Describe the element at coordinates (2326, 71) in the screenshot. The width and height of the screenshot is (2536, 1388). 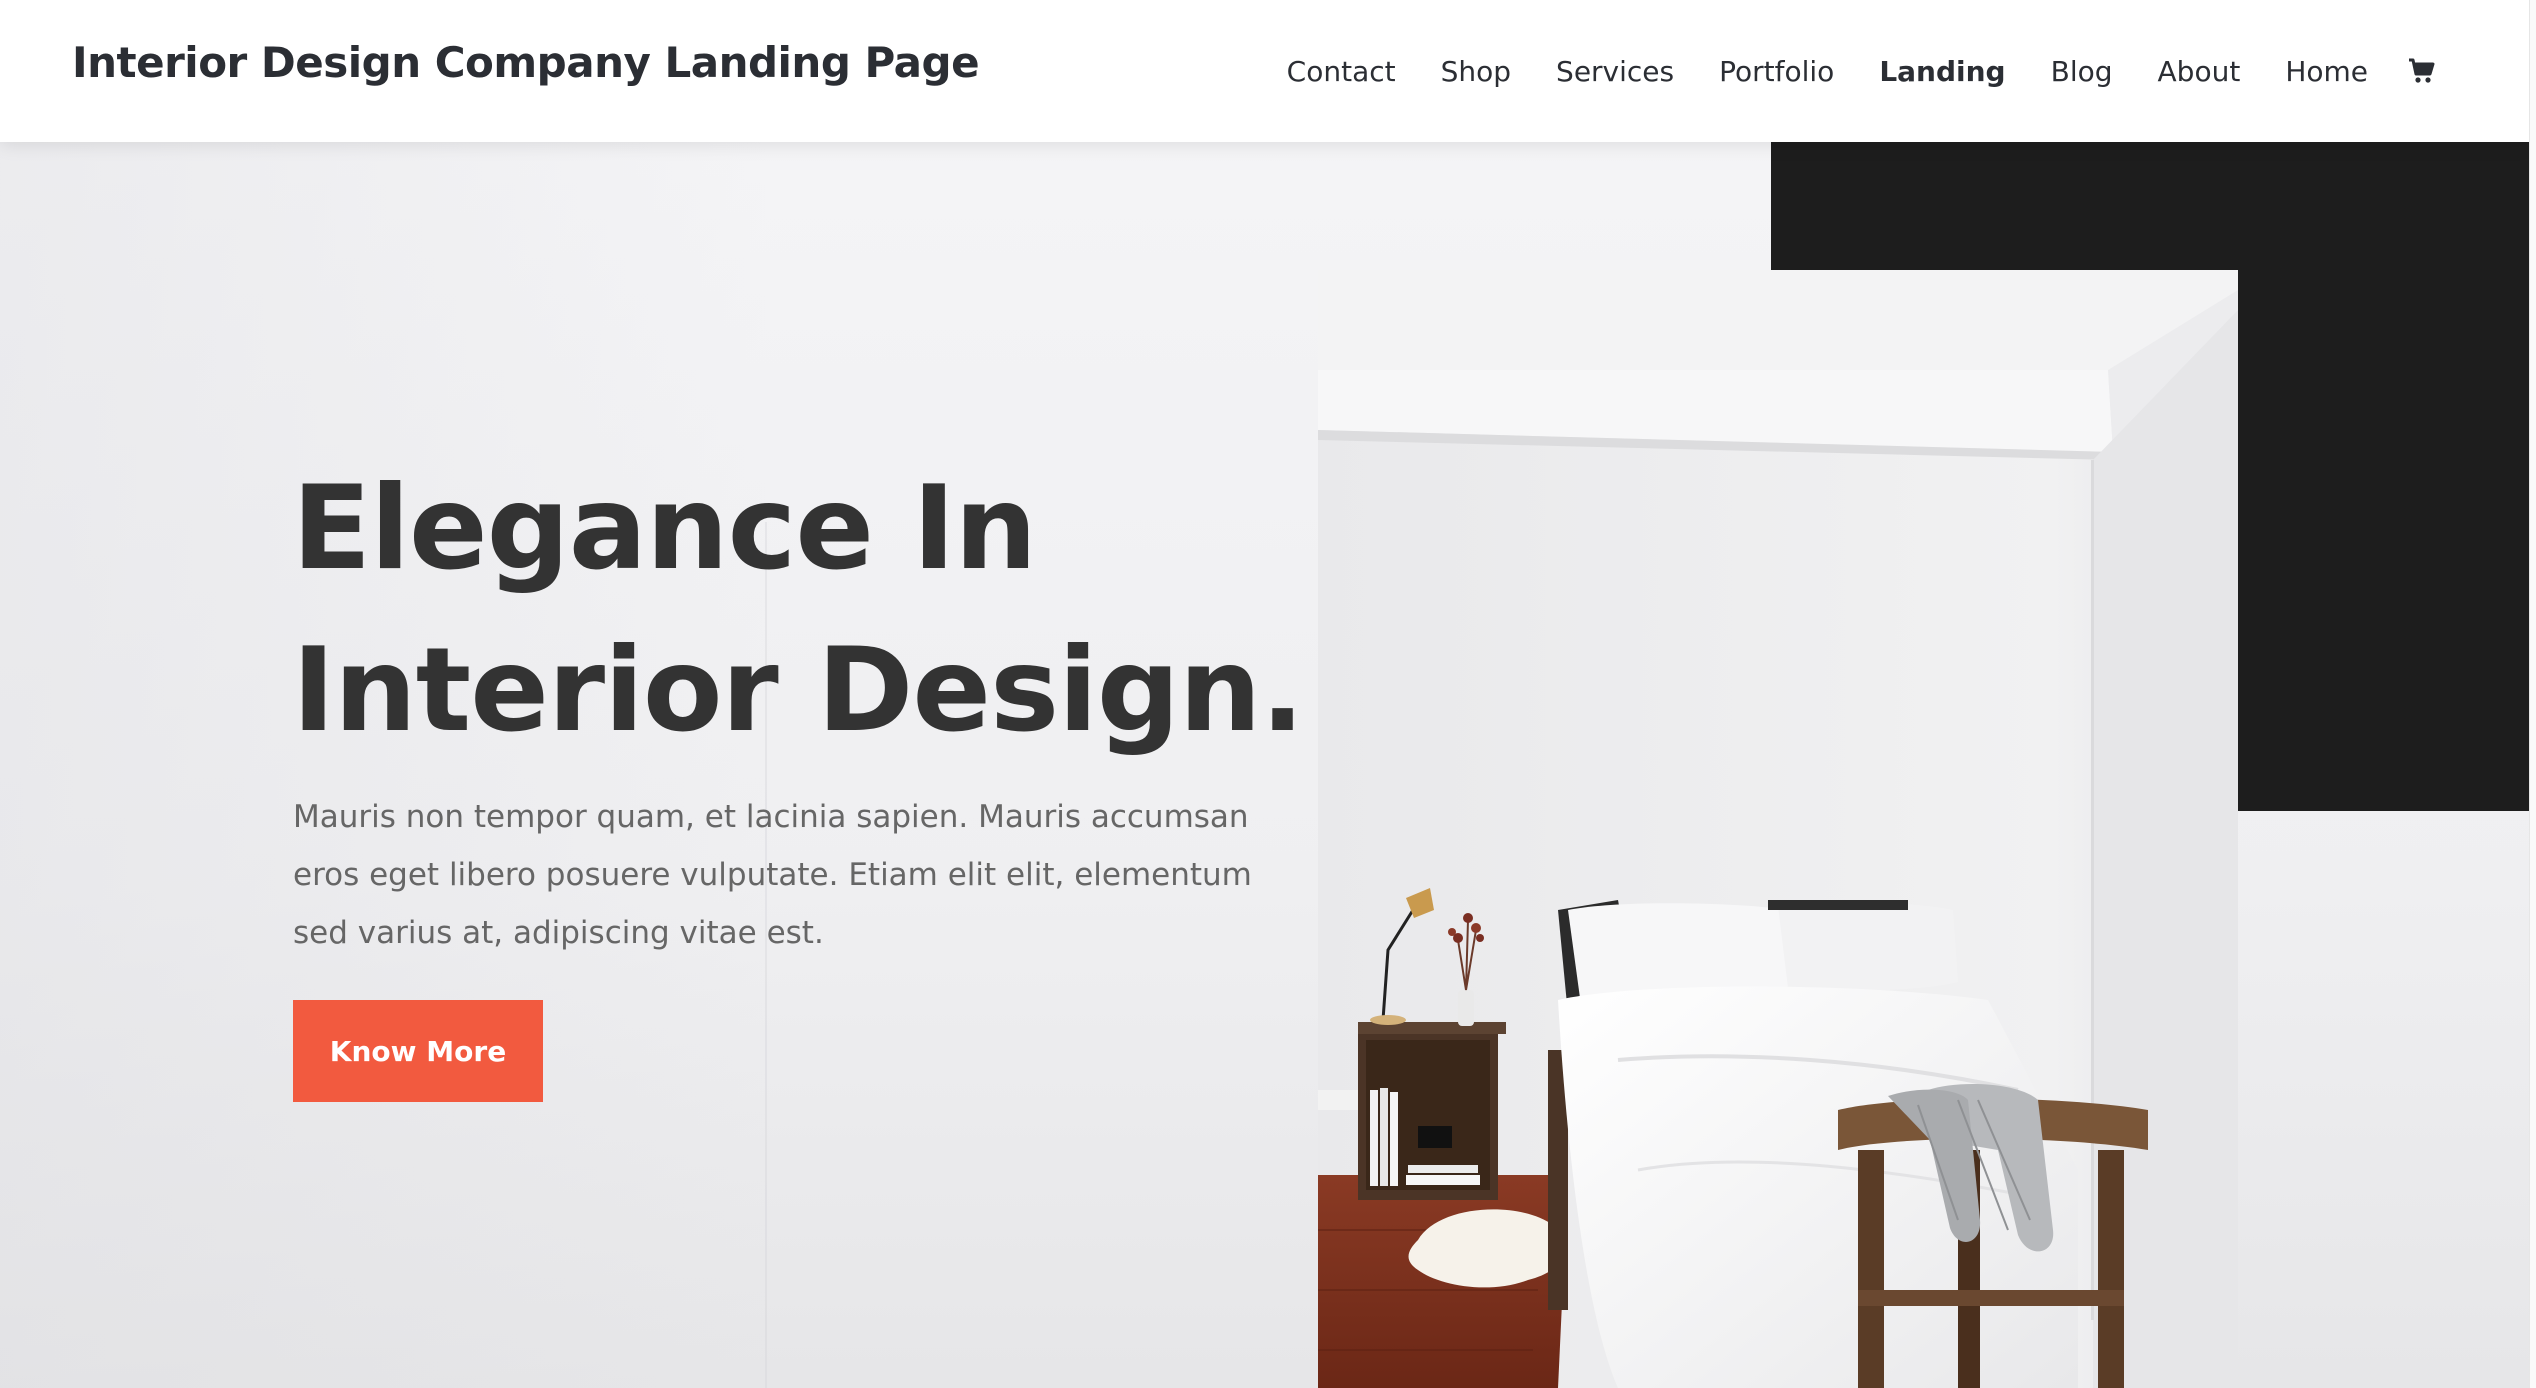
I see `nav-item-home: Home` at that location.